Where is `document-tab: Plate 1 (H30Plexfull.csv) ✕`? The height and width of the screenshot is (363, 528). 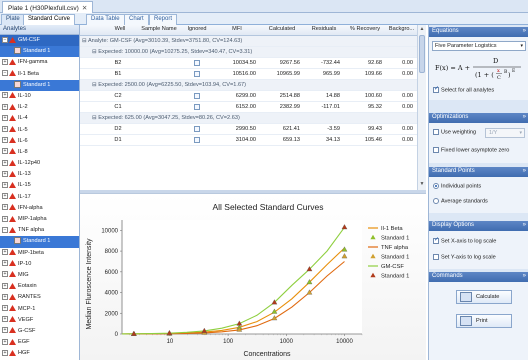 document-tab: Plate 1 (H30Plexfull.csv) ✕ is located at coordinates (48, 7).